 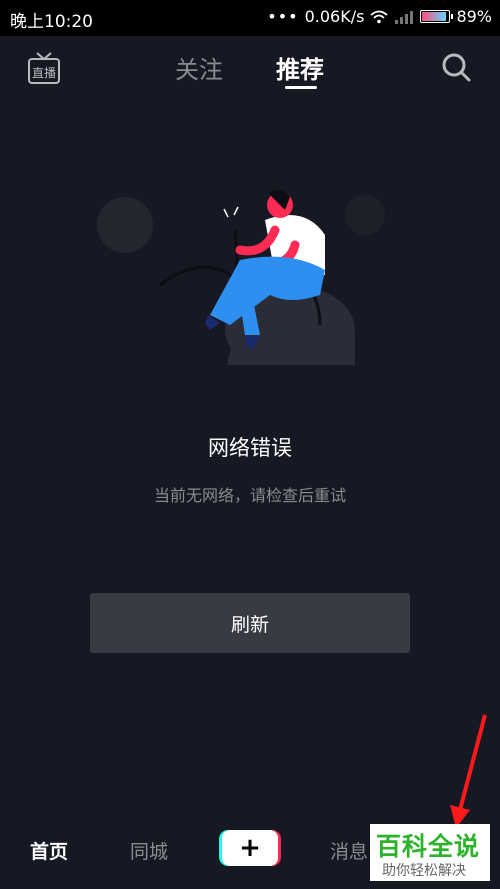 What do you see at coordinates (49, 850) in the screenshot?
I see `nav-home: 首页` at bounding box center [49, 850].